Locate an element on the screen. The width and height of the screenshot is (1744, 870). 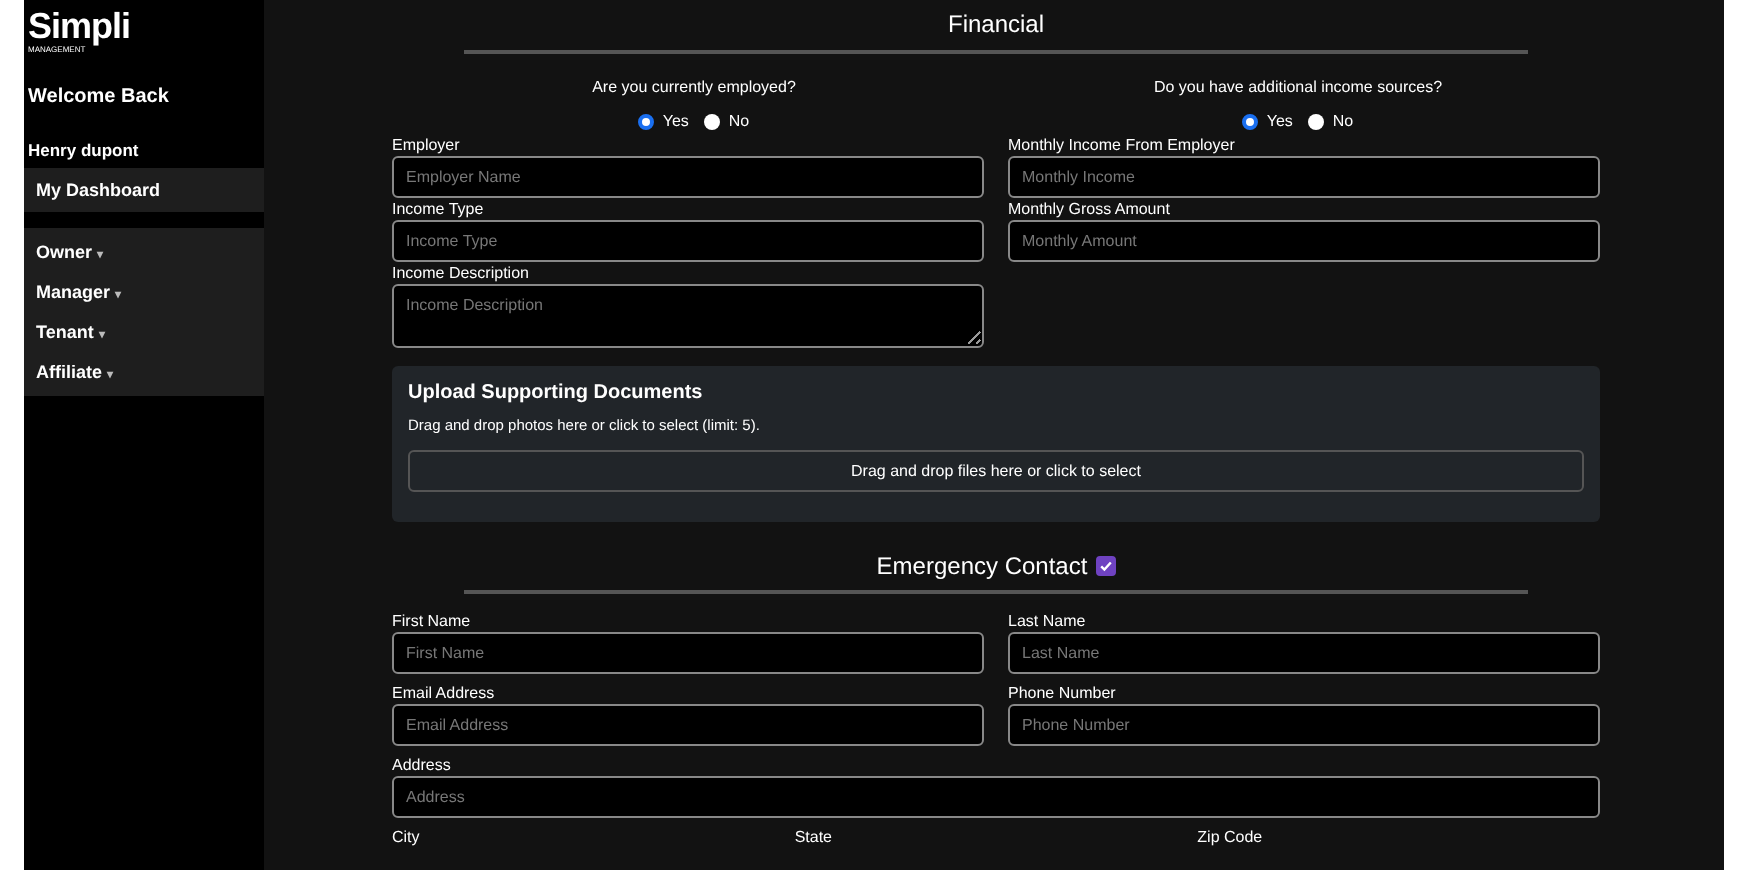
checkbox is located at coordinates (1105, 566).